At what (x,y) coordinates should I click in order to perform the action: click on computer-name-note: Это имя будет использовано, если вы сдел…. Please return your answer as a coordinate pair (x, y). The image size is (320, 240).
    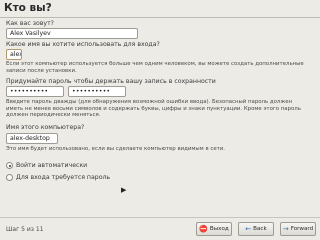
    Looking at the image, I should click on (115, 149).